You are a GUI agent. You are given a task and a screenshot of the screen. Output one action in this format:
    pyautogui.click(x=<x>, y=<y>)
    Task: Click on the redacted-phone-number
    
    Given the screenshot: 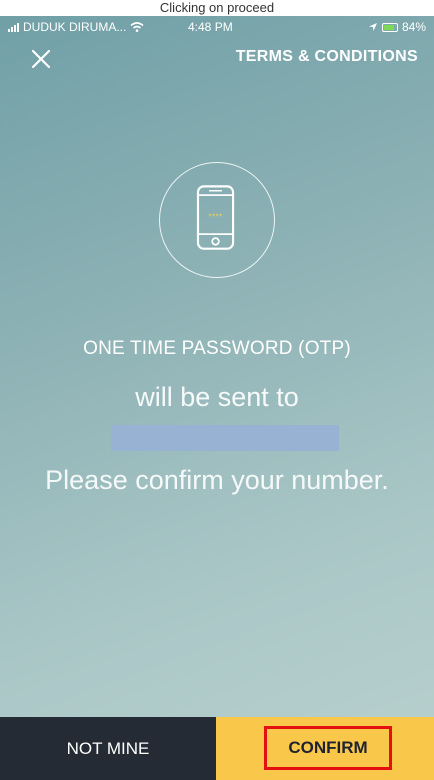 What is the action you would take?
    pyautogui.click(x=225, y=438)
    